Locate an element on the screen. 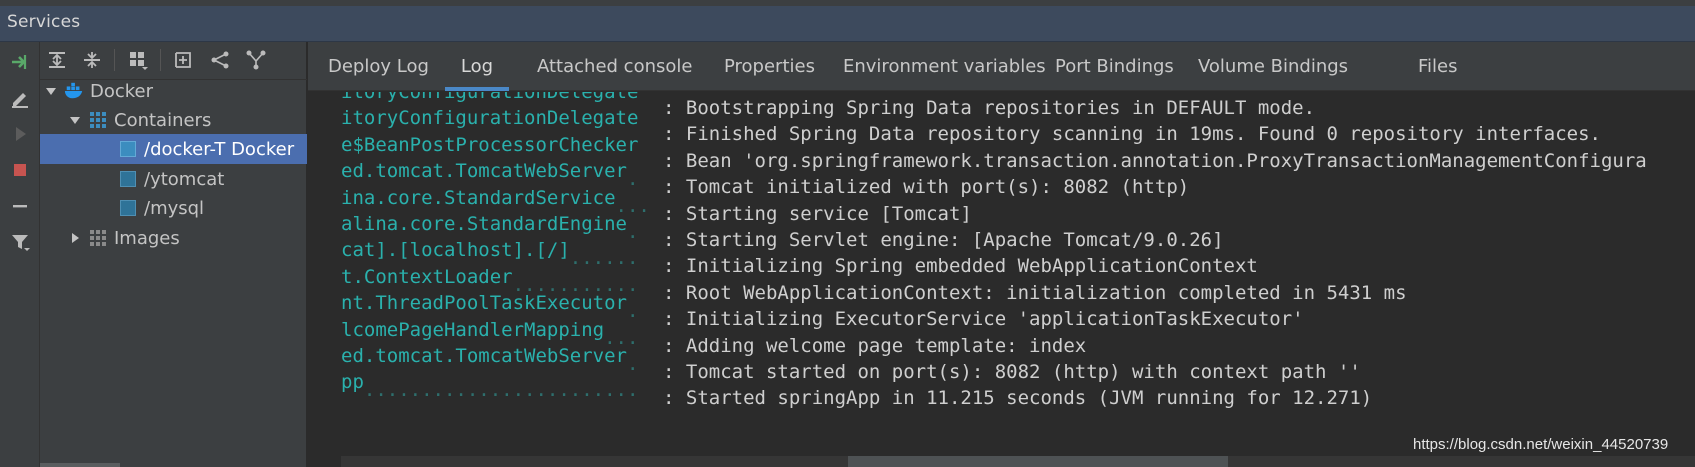 Image resolution: width=1695 pixels, height=467 pixels. tree-node-container: /mysql is located at coordinates (173, 208).